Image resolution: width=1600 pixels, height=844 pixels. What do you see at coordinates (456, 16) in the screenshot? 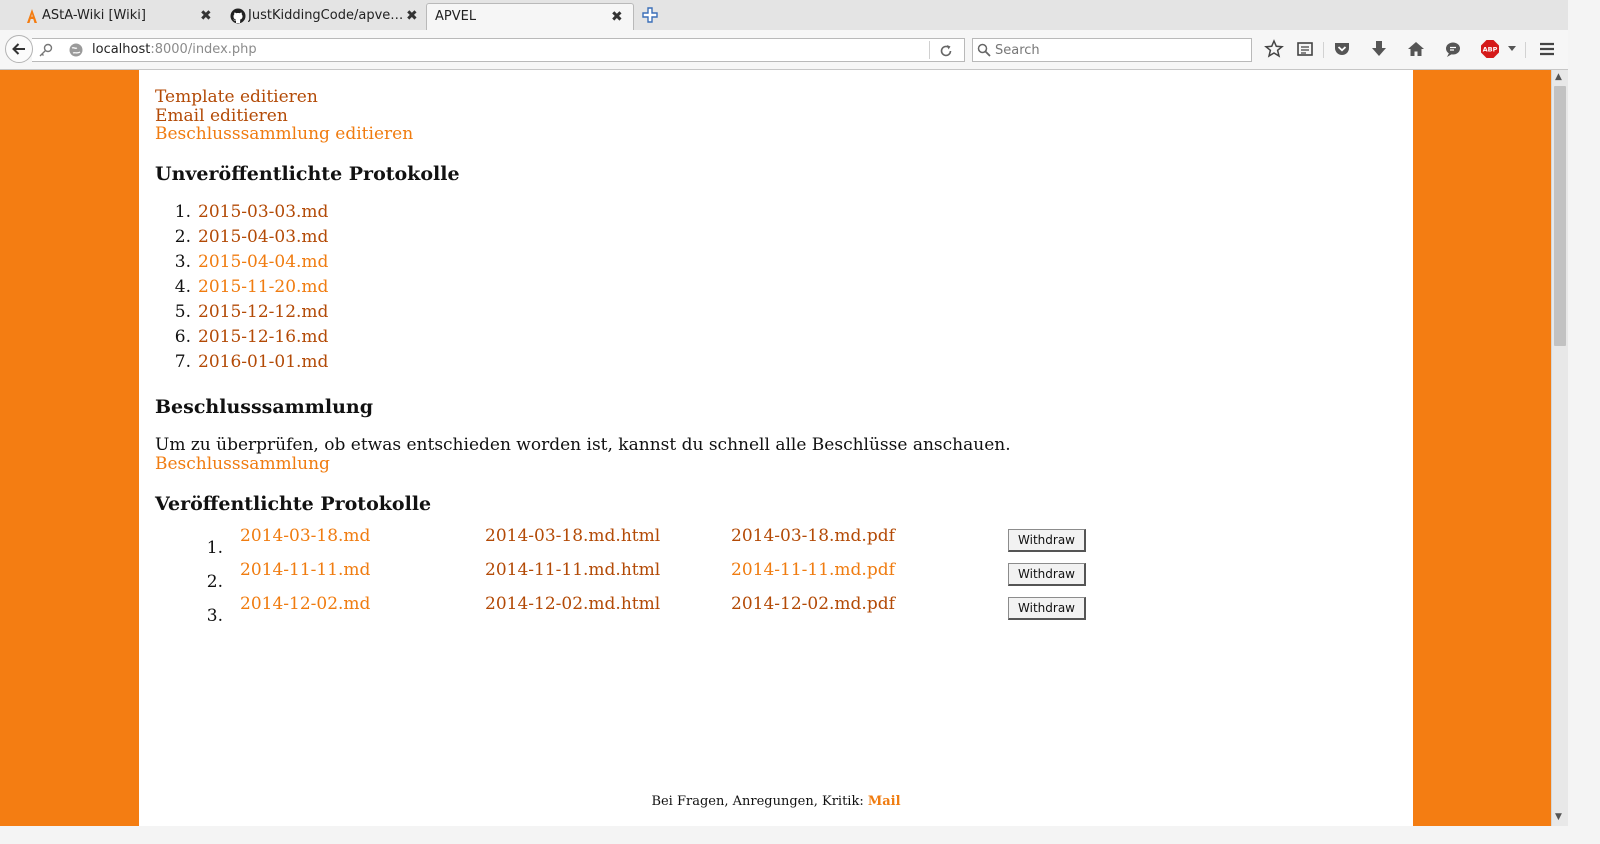
I see `tab-title: APVEL` at bounding box center [456, 16].